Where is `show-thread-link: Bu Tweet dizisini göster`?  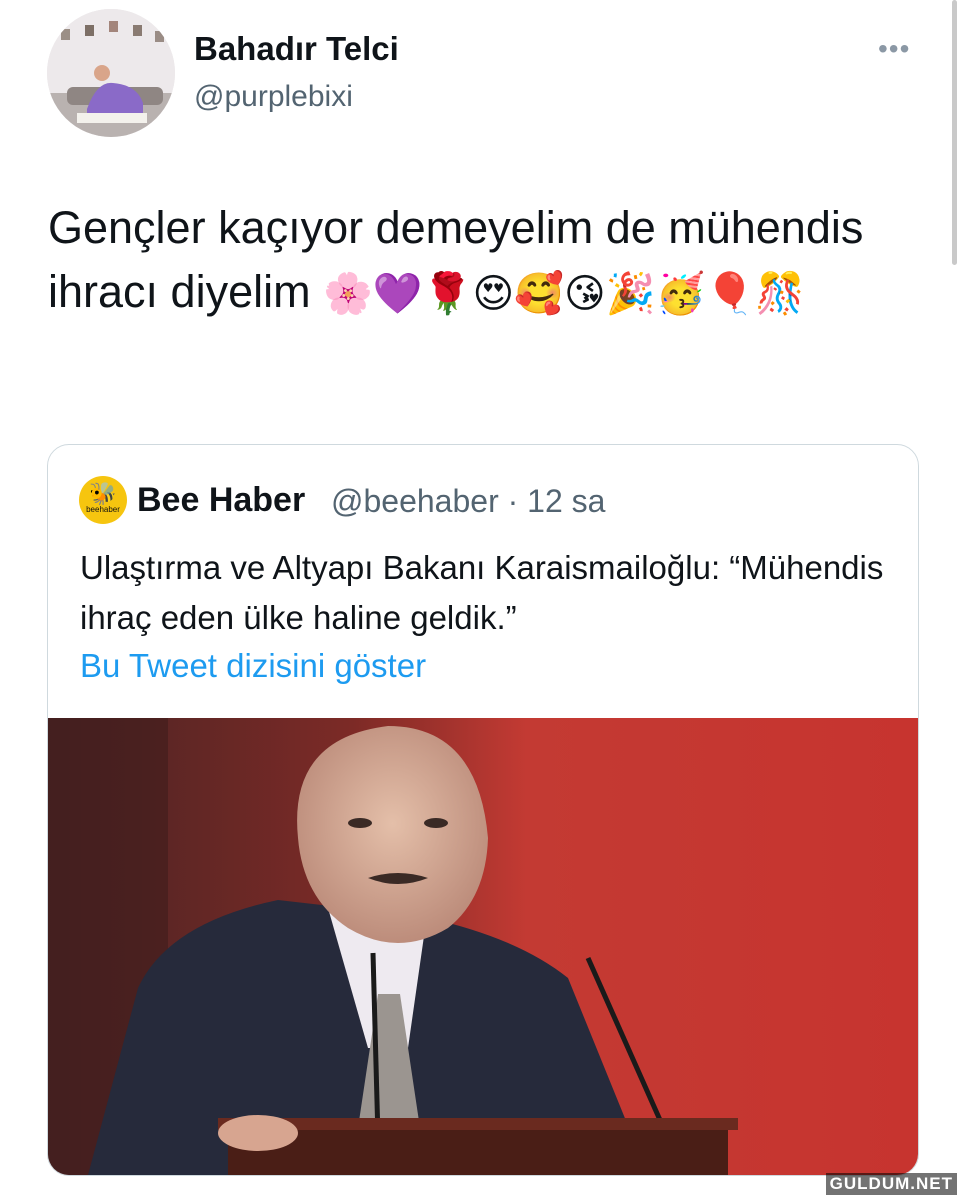 show-thread-link: Bu Tweet dizisini göster is located at coordinates (253, 666).